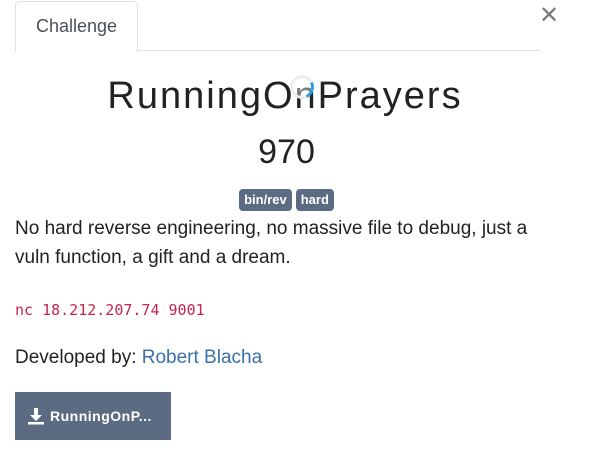 This screenshot has height=458, width=589. I want to click on close-icon: ✕, so click(549, 16).